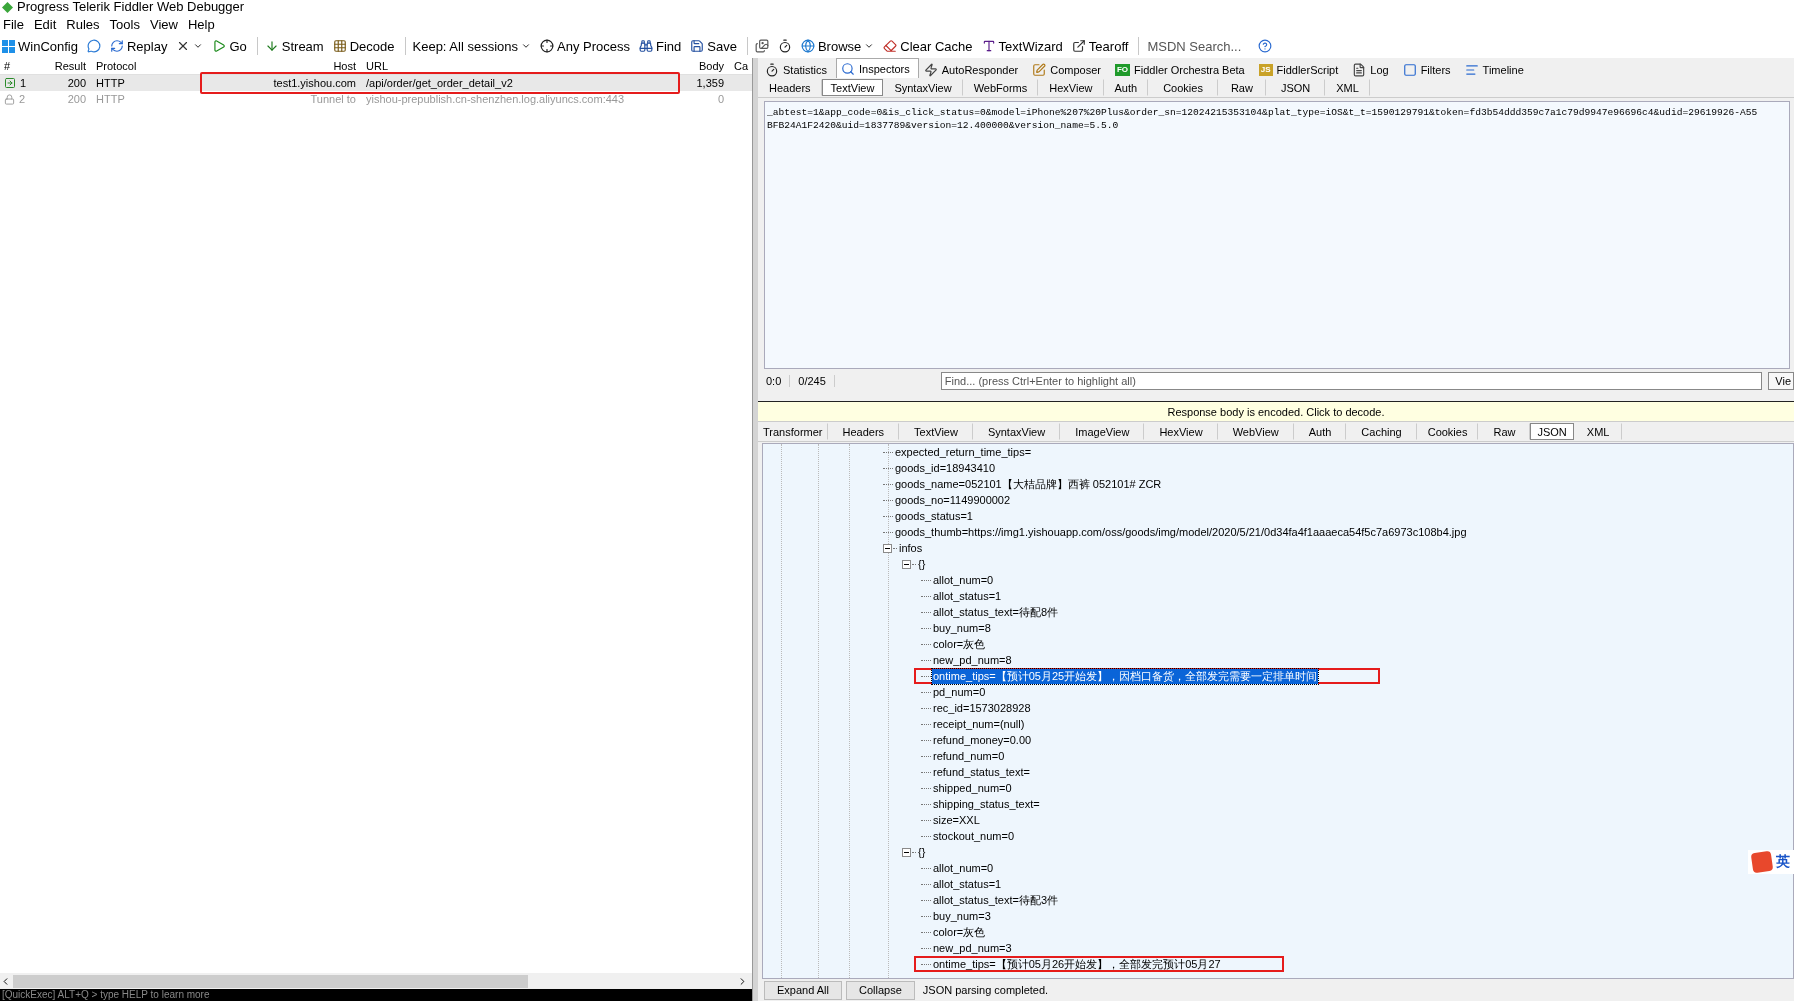 The width and height of the screenshot is (1794, 1001). I want to click on tree-node: shipping_status_text=, so click(986, 804).